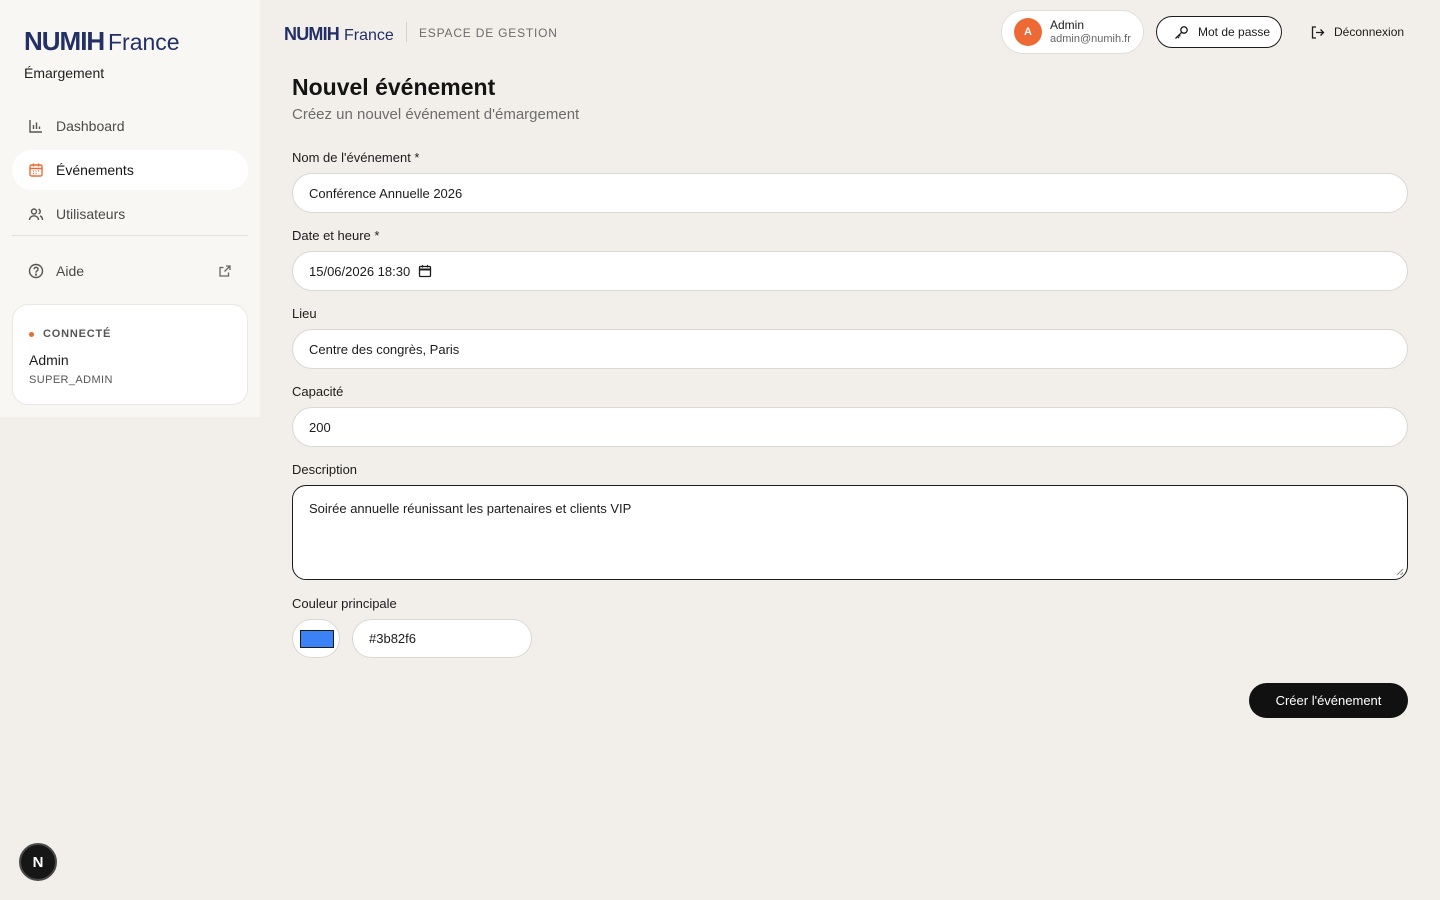  Describe the element at coordinates (318, 391) in the screenshot. I see `capacity-label: Capacité` at that location.